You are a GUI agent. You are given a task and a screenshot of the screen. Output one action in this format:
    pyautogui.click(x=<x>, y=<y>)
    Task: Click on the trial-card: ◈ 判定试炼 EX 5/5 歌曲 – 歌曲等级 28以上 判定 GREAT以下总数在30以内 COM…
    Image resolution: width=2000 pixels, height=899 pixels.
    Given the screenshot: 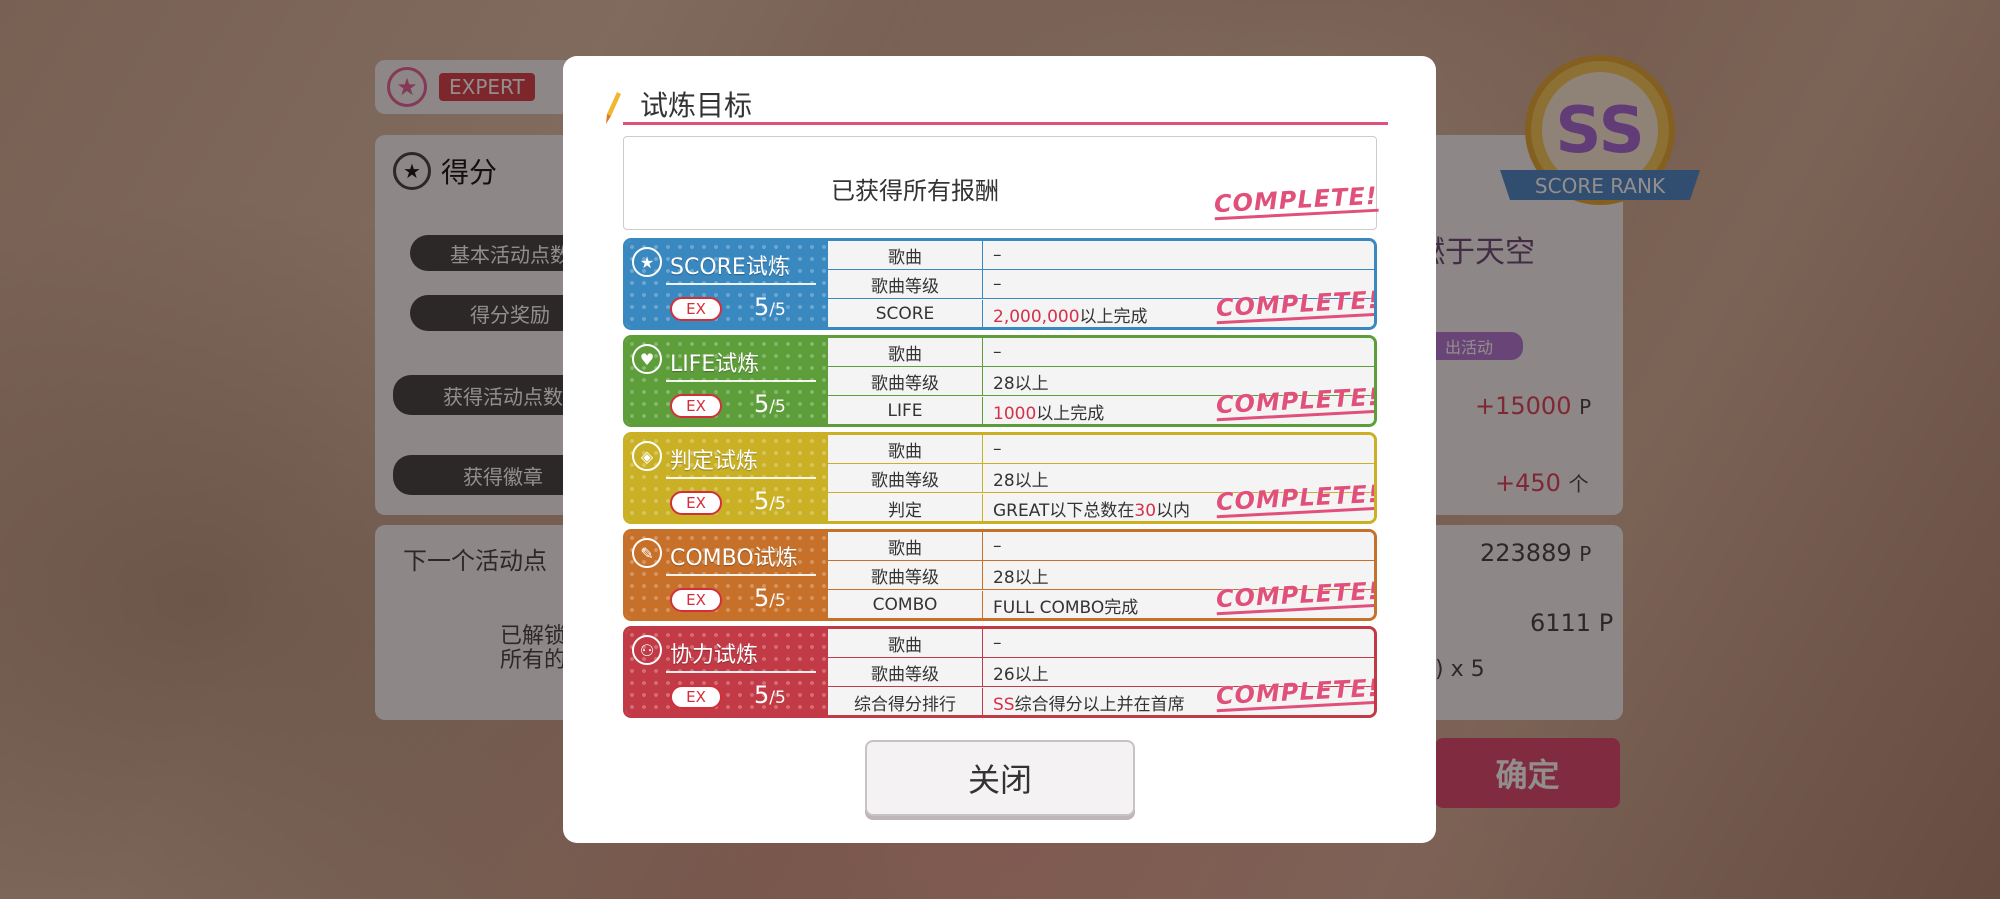 What is the action you would take?
    pyautogui.click(x=1000, y=478)
    